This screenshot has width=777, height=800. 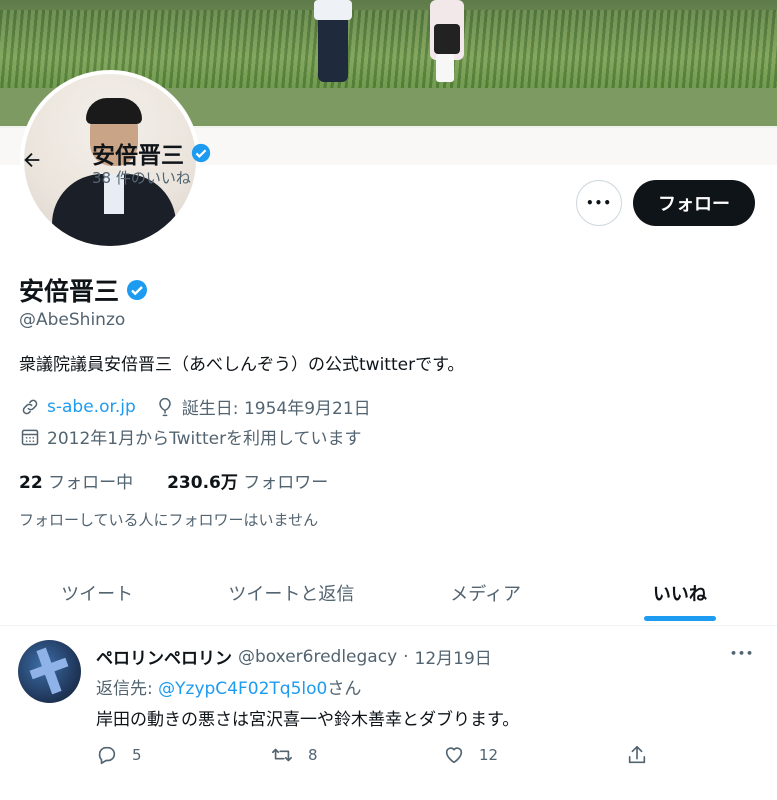 I want to click on follow-button: フォロー, so click(x=694, y=203).